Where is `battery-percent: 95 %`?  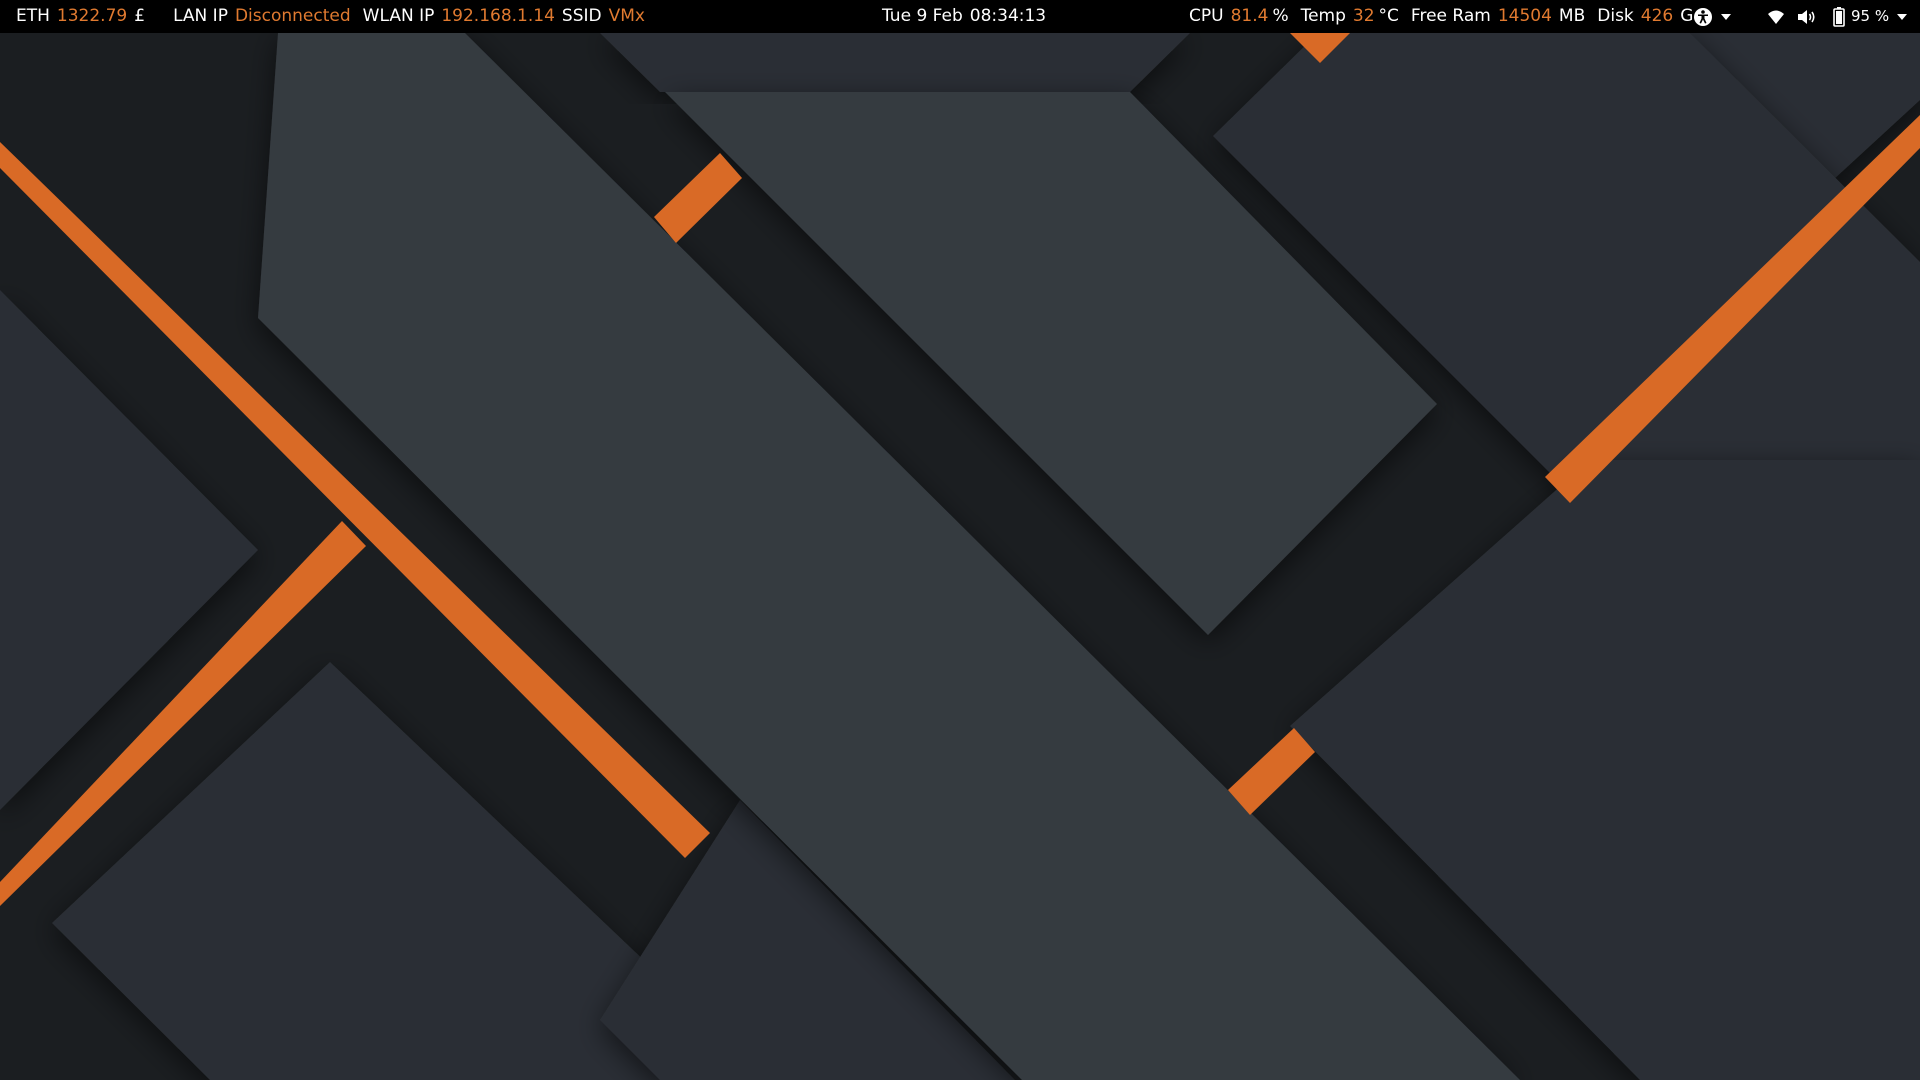
battery-percent: 95 % is located at coordinates (1870, 16).